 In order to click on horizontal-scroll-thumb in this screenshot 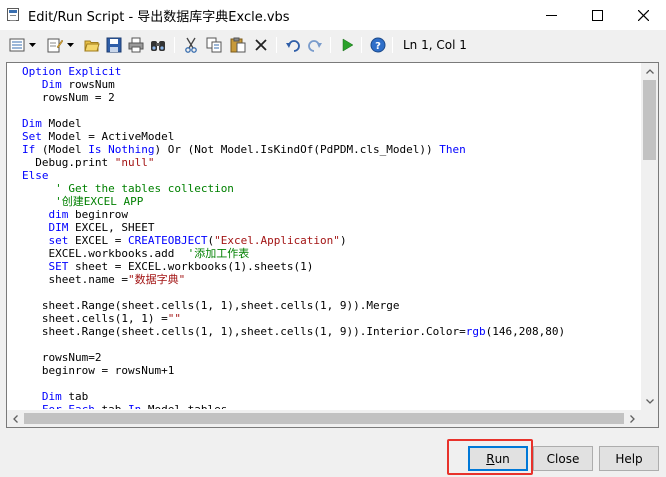, I will do `click(324, 418)`.